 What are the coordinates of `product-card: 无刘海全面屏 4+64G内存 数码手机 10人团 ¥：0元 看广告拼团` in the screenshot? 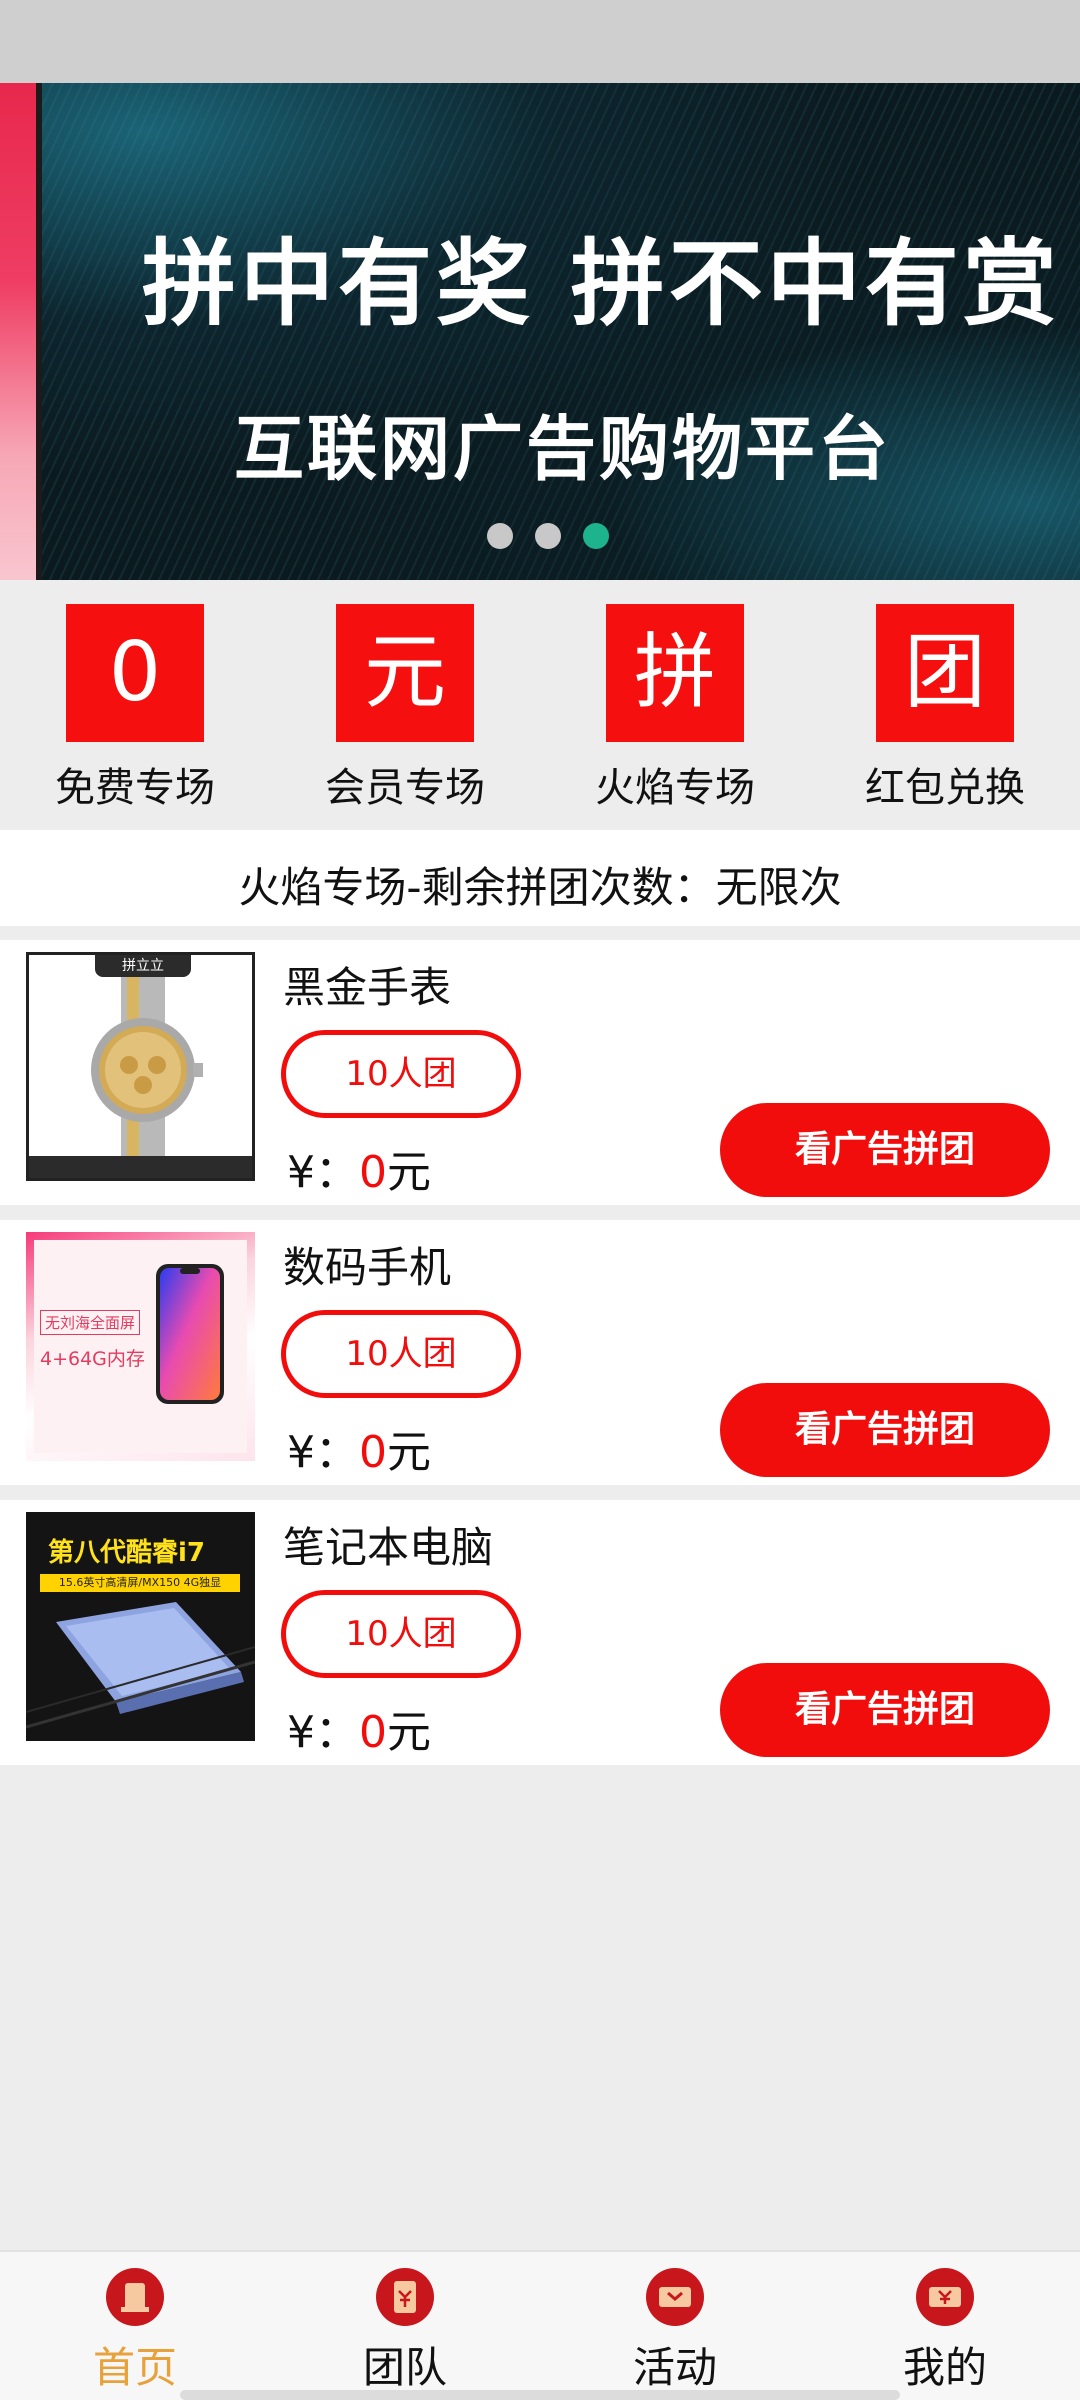 It's located at (540, 1352).